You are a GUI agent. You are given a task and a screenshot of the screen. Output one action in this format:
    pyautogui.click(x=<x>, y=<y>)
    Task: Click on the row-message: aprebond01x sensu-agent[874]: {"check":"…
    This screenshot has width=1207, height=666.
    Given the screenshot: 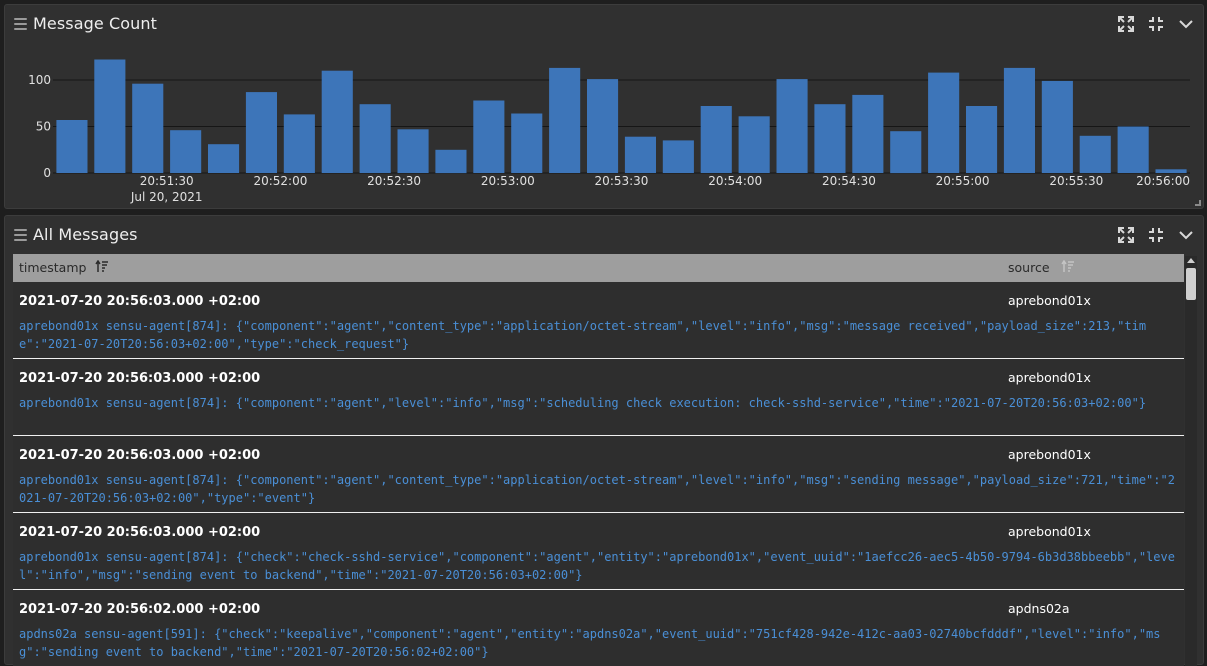 What is the action you would take?
    pyautogui.click(x=597, y=566)
    